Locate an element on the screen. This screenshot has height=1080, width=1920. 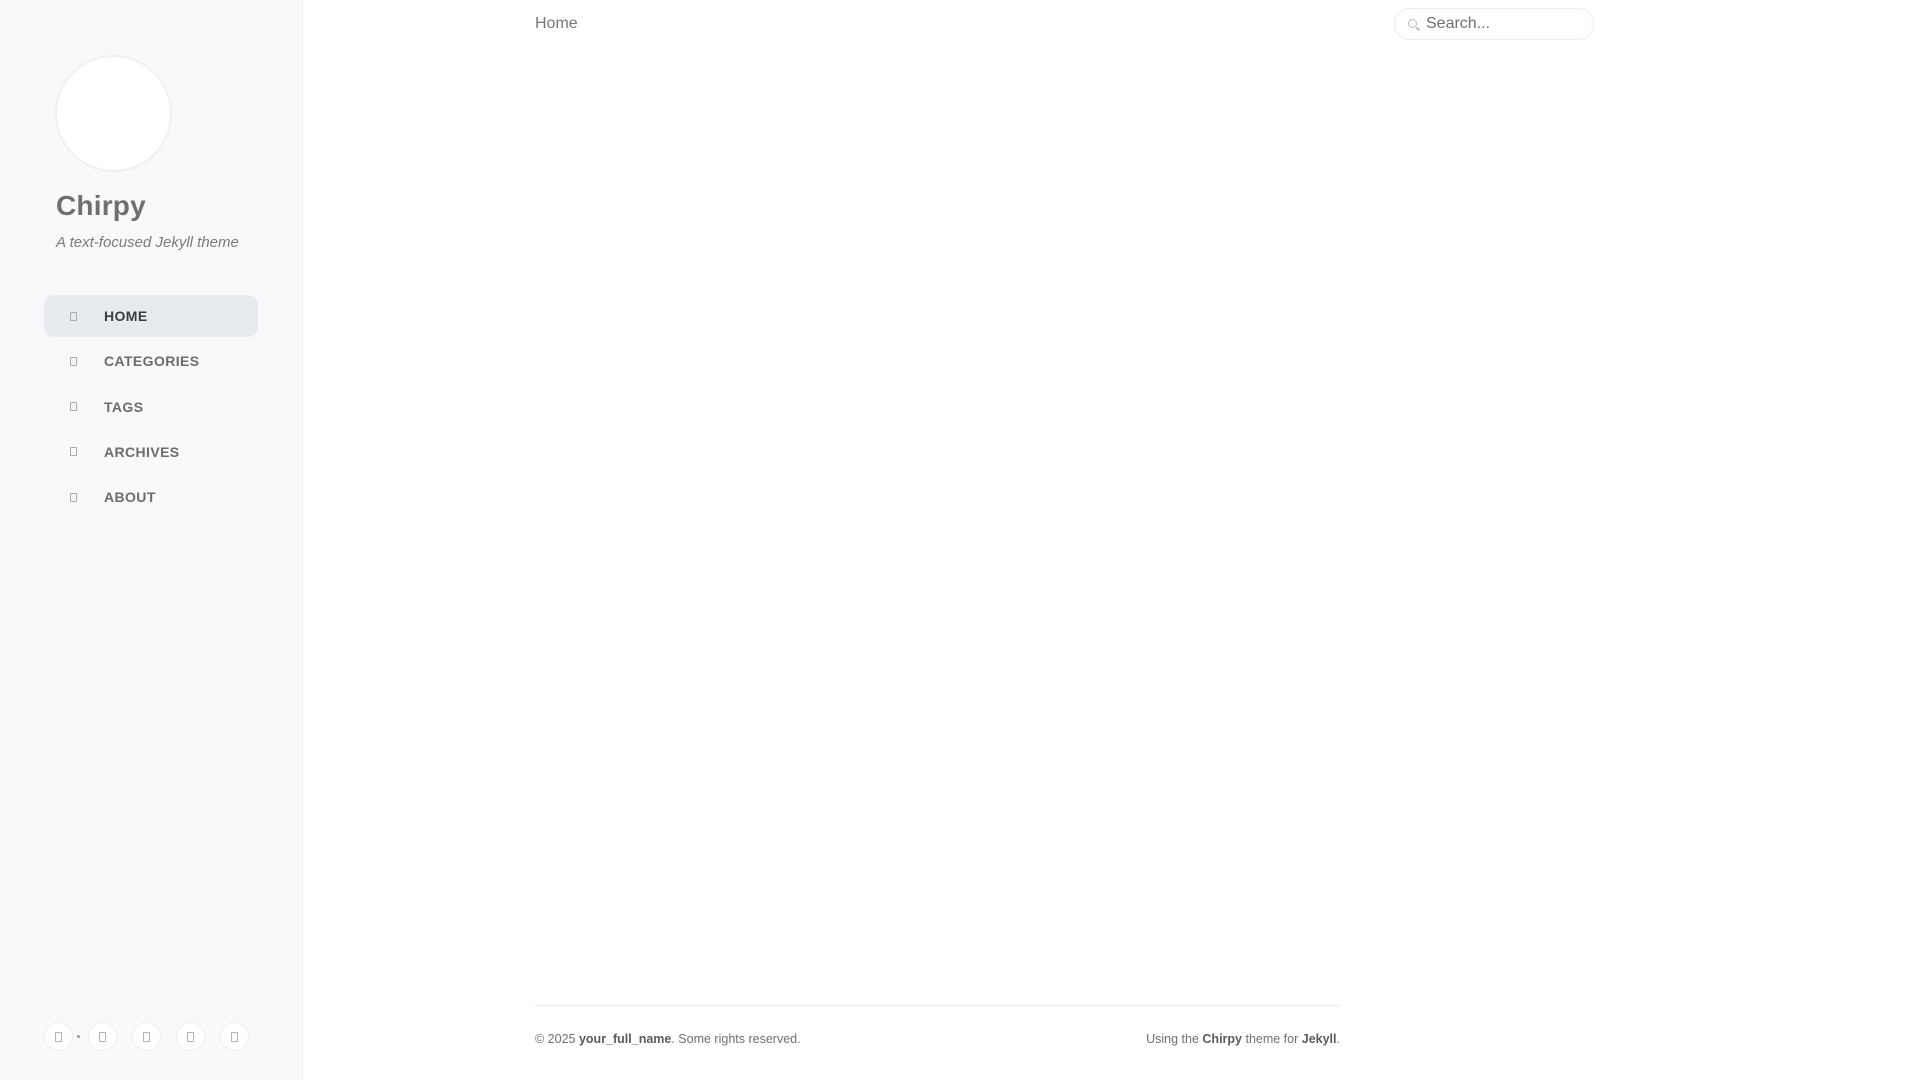
footer-divider is located at coordinates (937, 1005).